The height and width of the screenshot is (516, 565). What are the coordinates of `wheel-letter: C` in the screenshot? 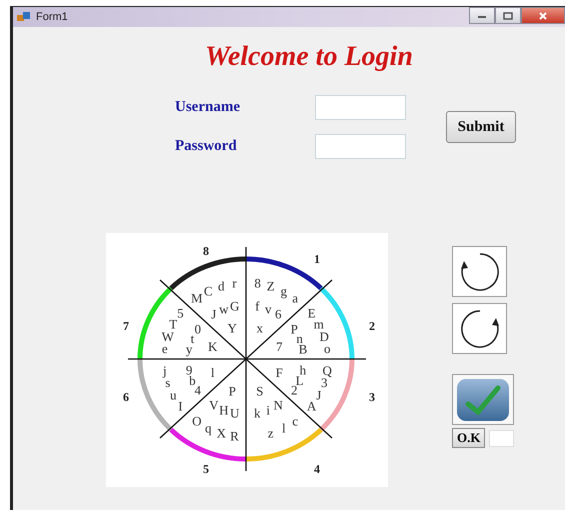 It's located at (208, 291).